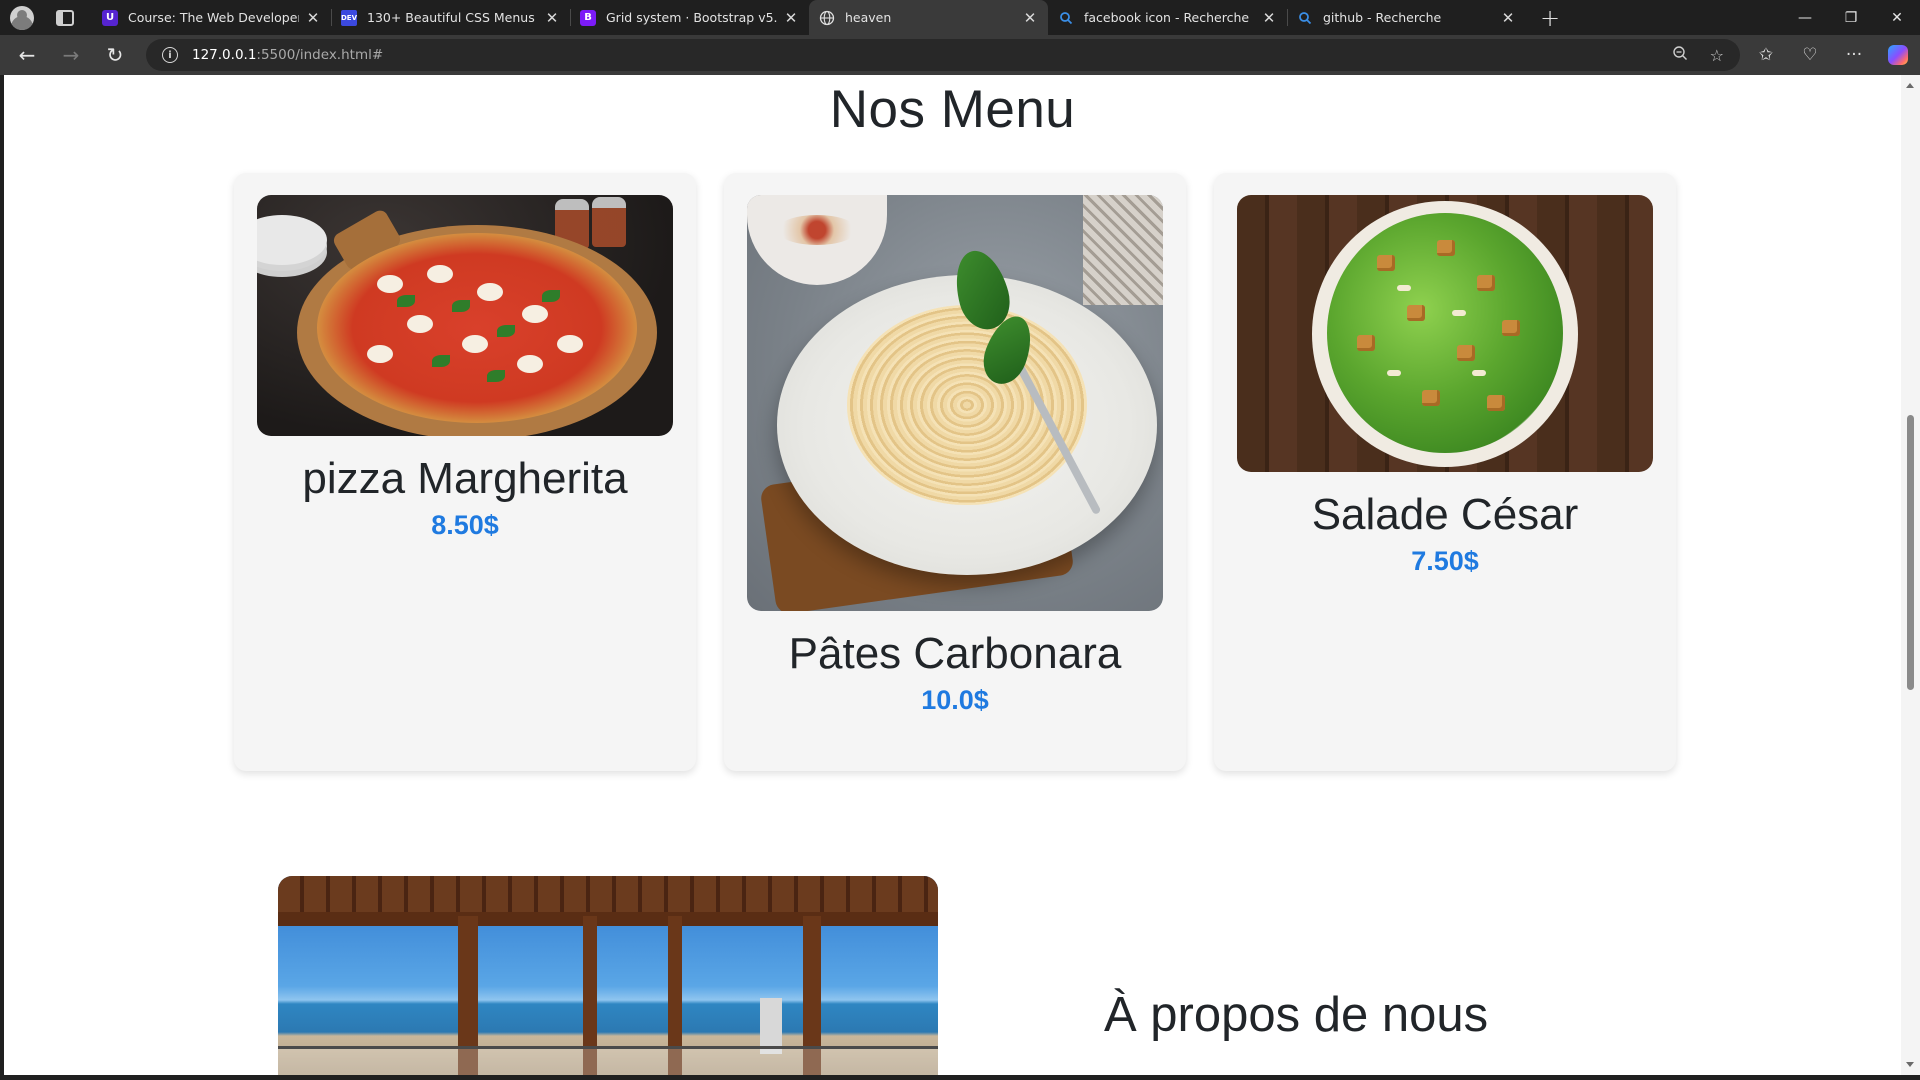  Describe the element at coordinates (928, 17) in the screenshot. I see `tab-heaven: heaven ✕` at that location.